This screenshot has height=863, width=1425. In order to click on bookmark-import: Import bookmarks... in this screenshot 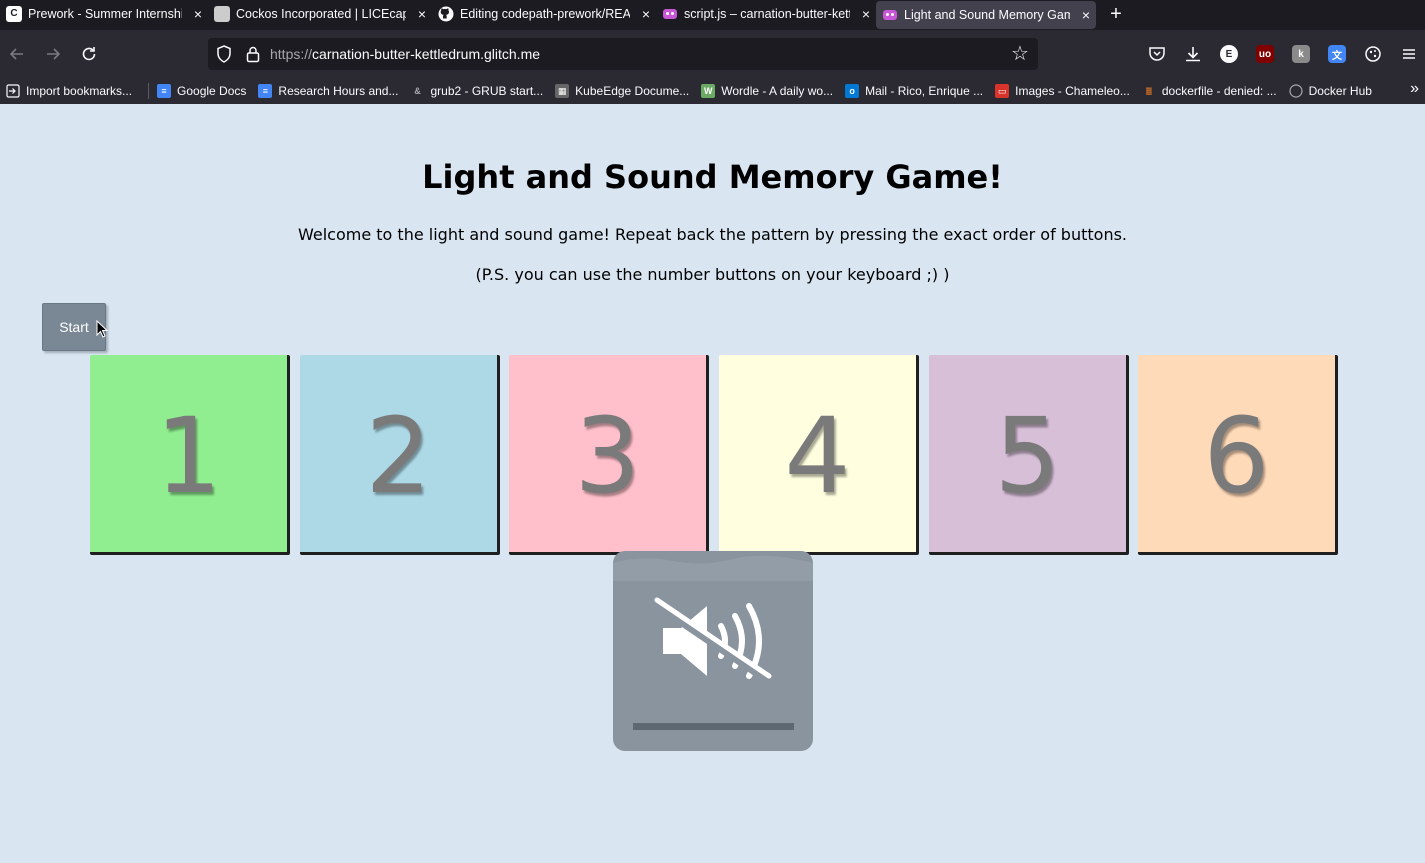, I will do `click(69, 91)`.